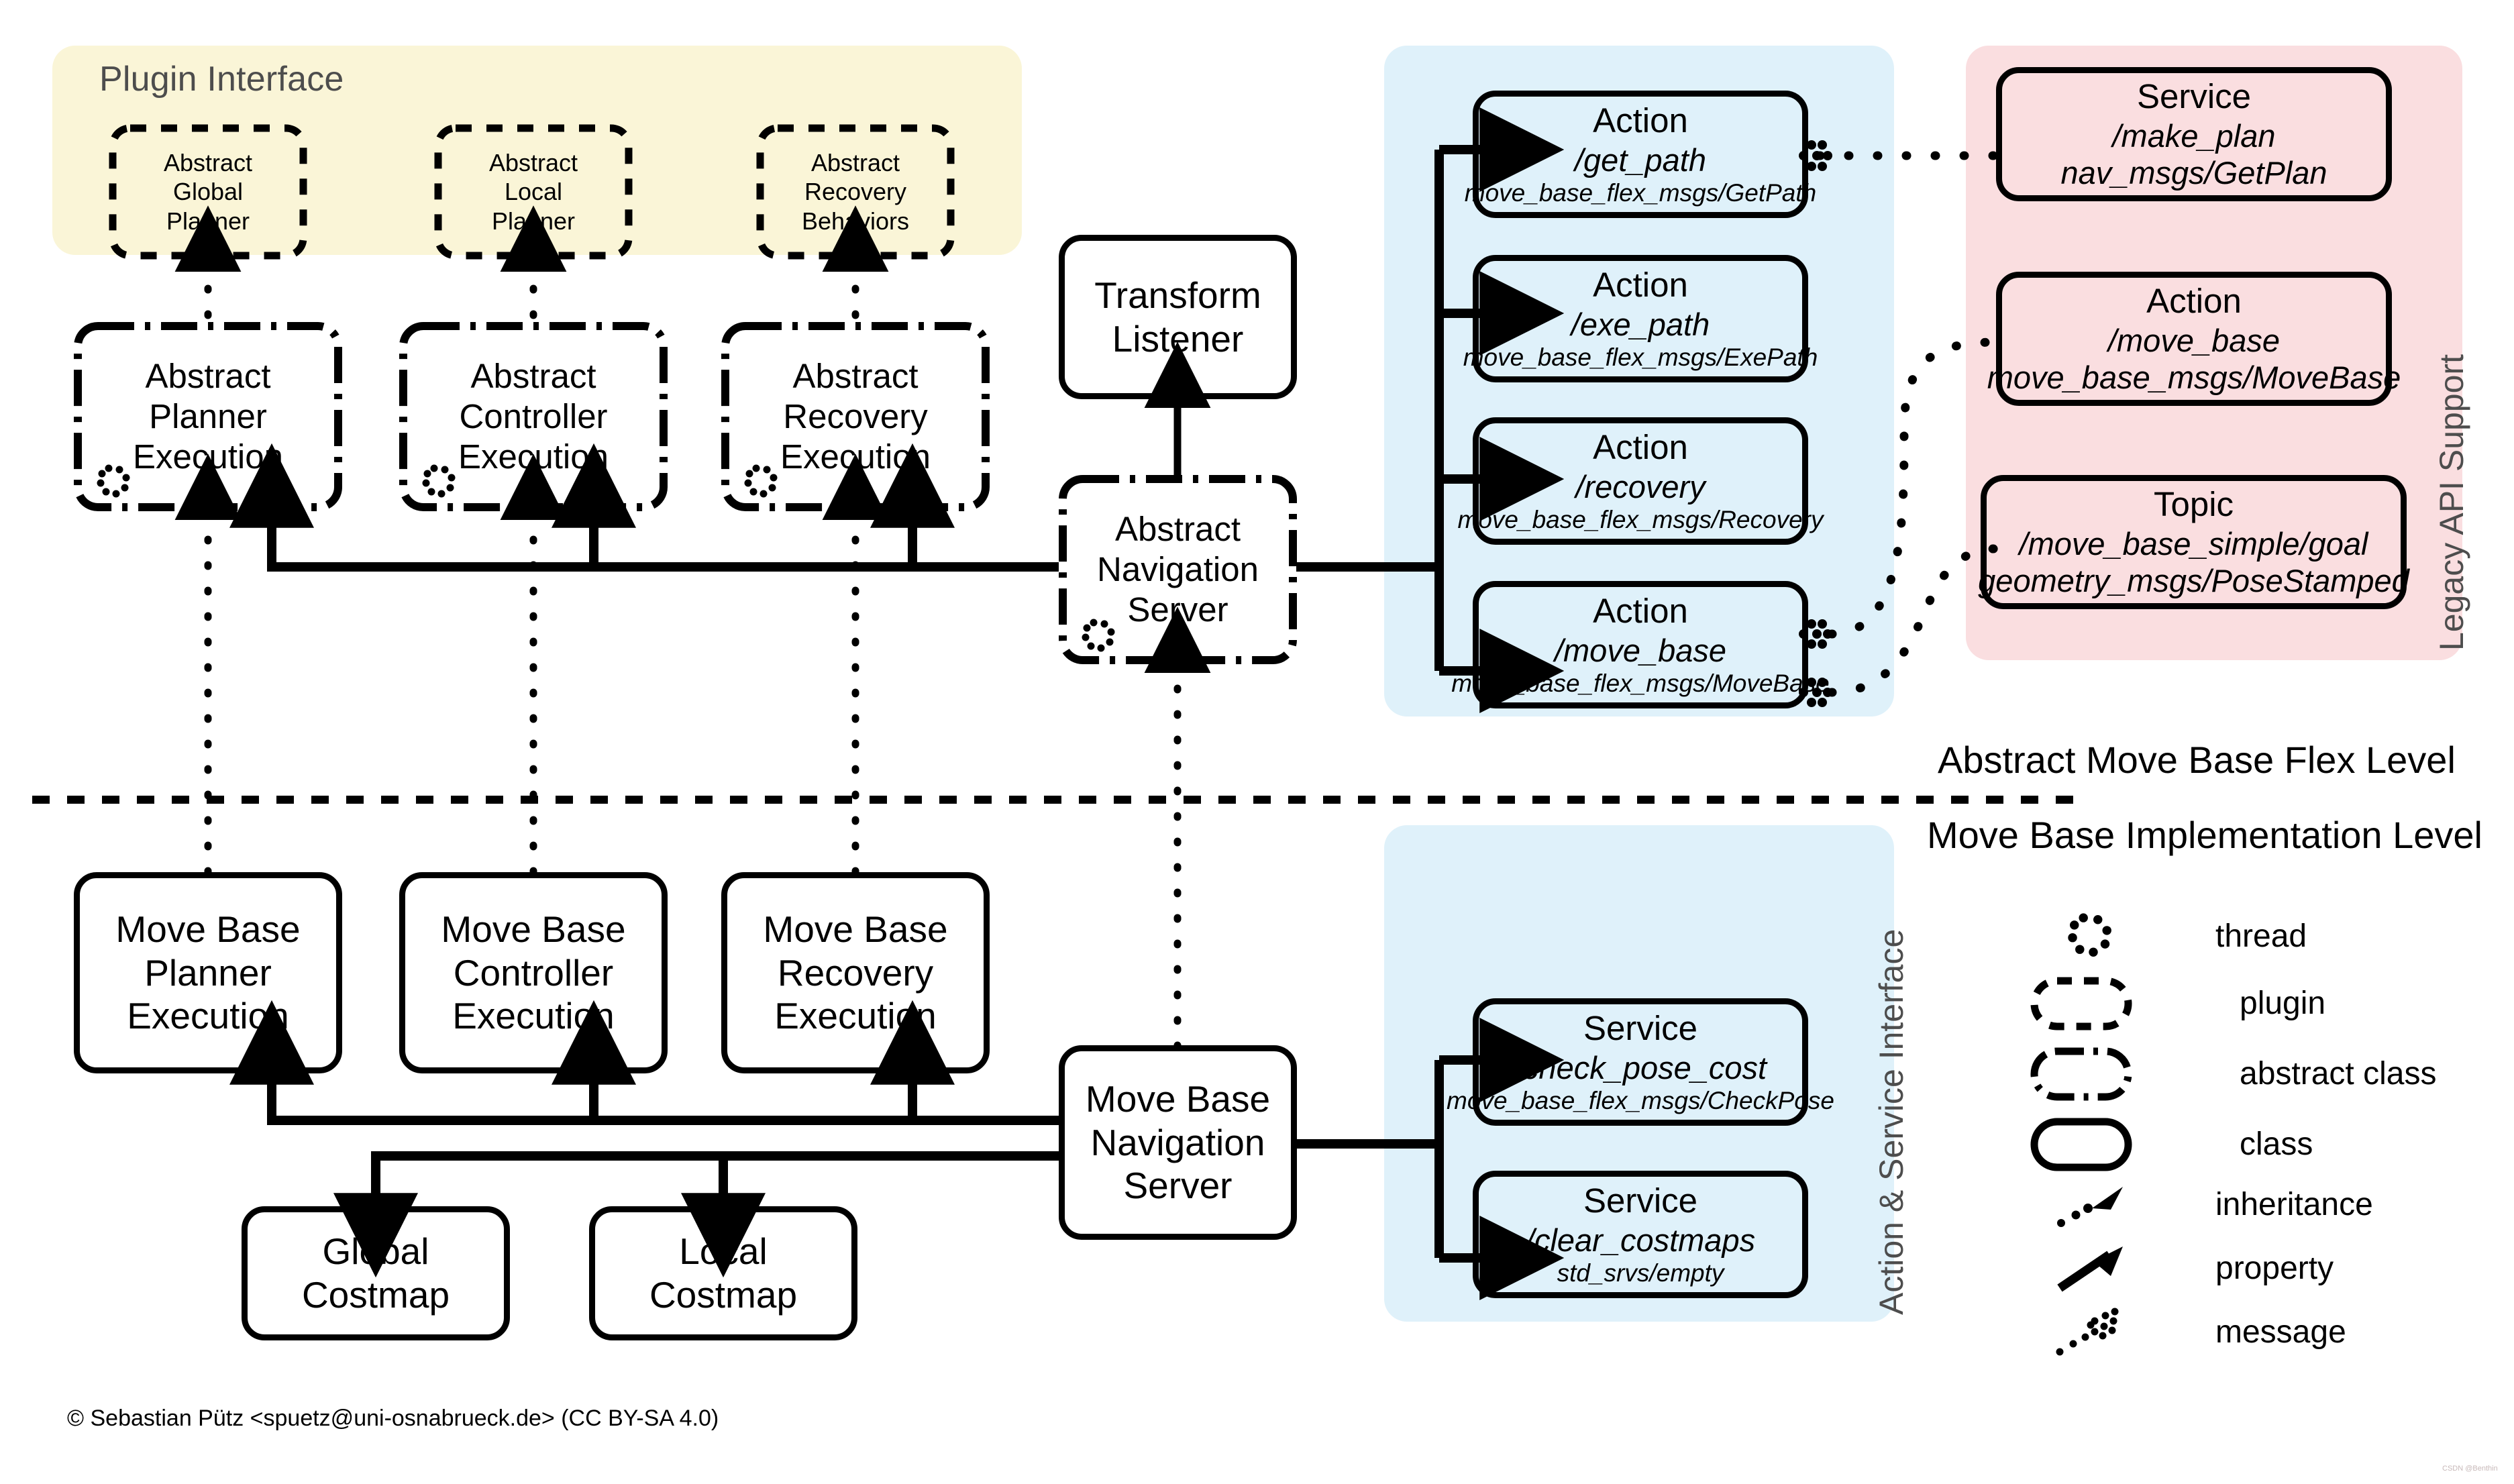  I want to click on plugin-abstract-local-planner: Abstract Local Planner, so click(533, 192).